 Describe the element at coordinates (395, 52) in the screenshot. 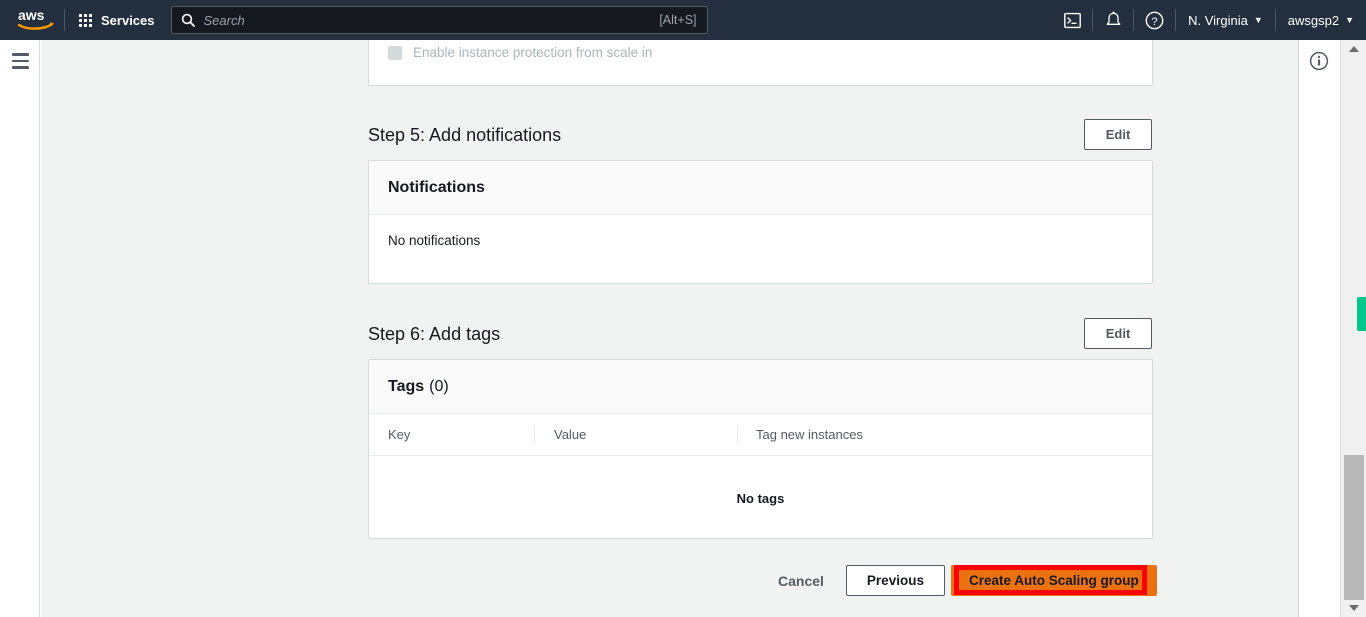

I see `instance-protection-checkbox` at that location.